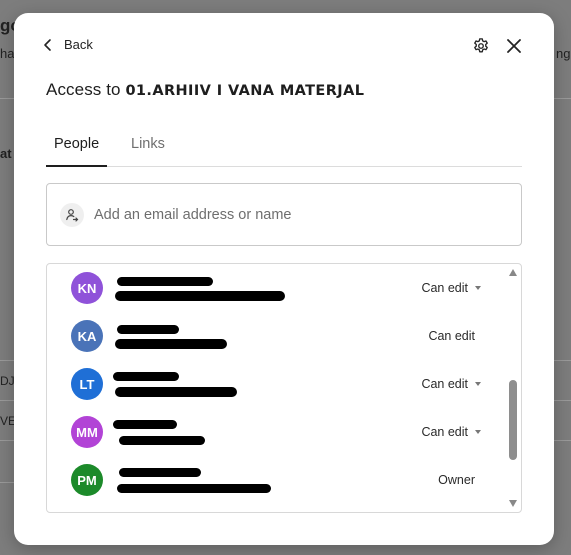 The image size is (571, 555). Describe the element at coordinates (513, 420) in the screenshot. I see `scrollbar-thumb` at that location.